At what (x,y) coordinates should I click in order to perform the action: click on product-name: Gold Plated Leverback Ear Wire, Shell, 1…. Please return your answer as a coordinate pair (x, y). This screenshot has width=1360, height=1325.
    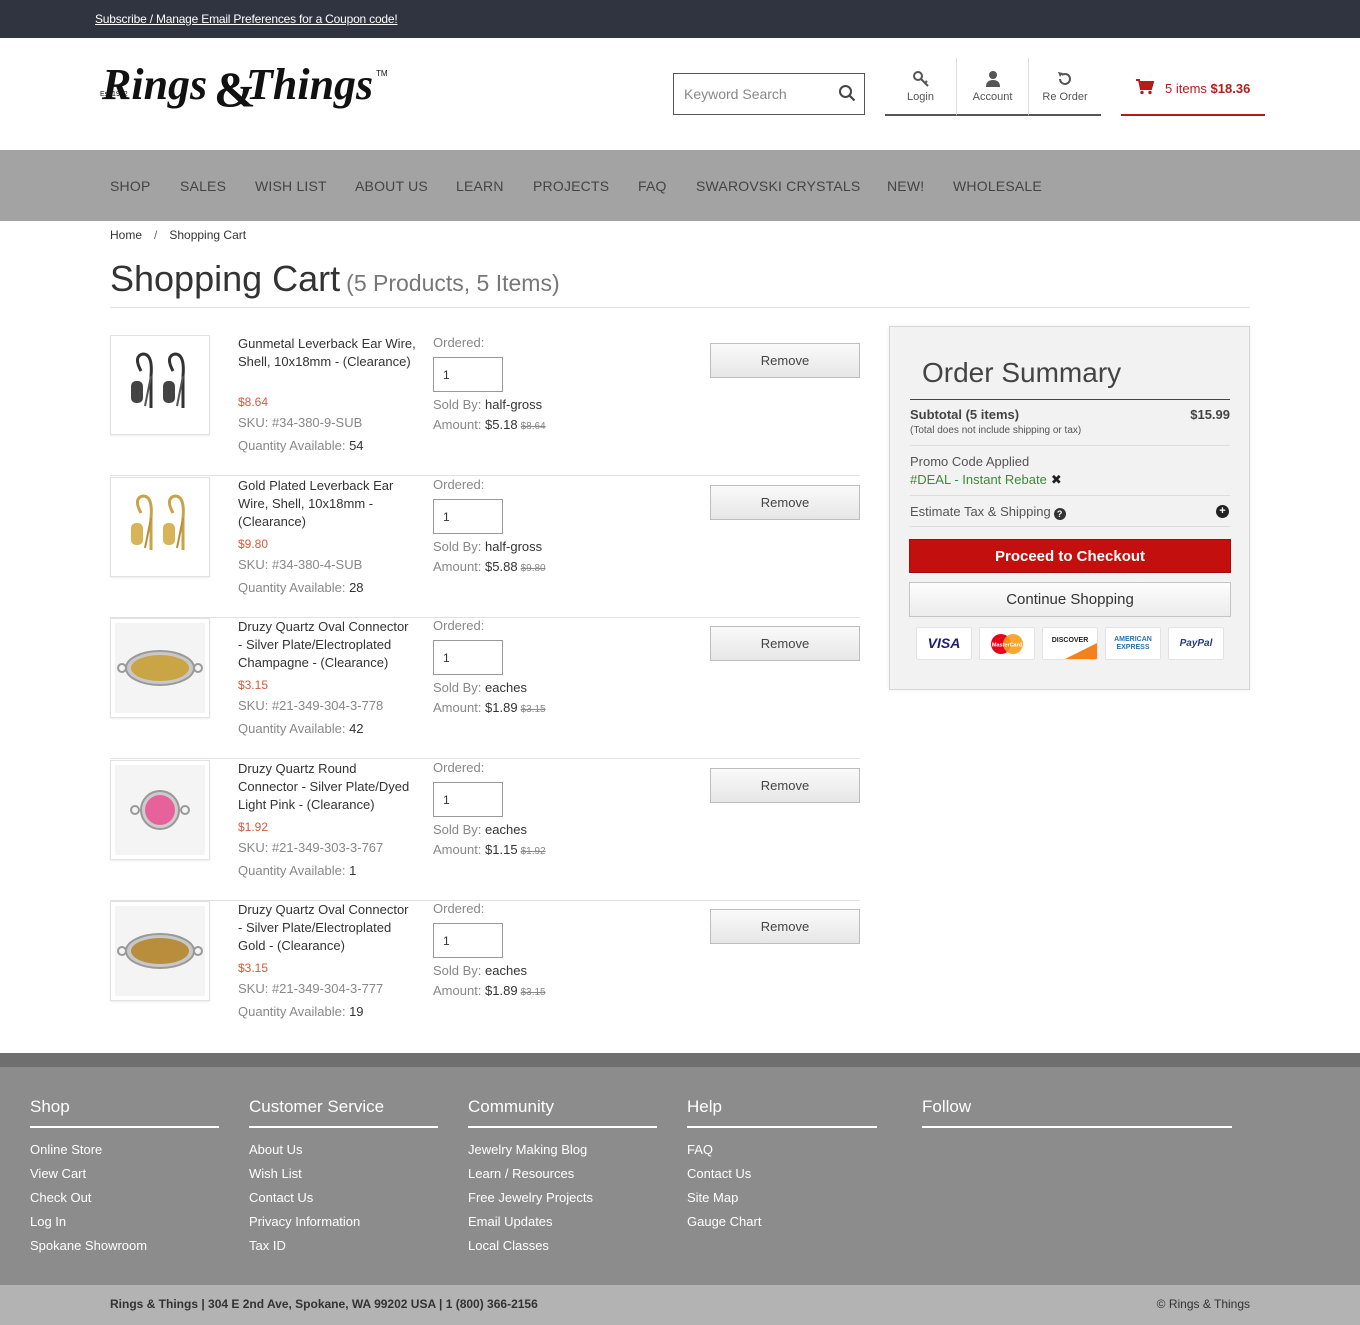
    Looking at the image, I should click on (327, 504).